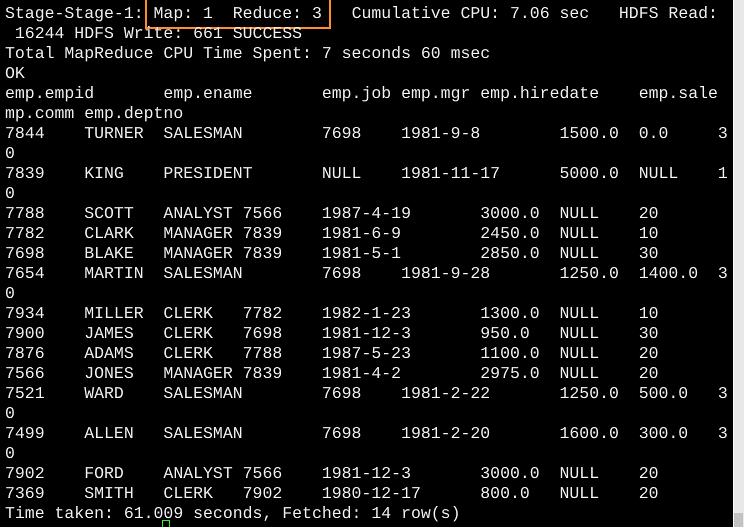 This screenshot has height=527, width=744. I want to click on terminal-line: 7839 KING PRESIDENT NULL 1981-11-17 5000.0 NULL 1, so click(366, 173).